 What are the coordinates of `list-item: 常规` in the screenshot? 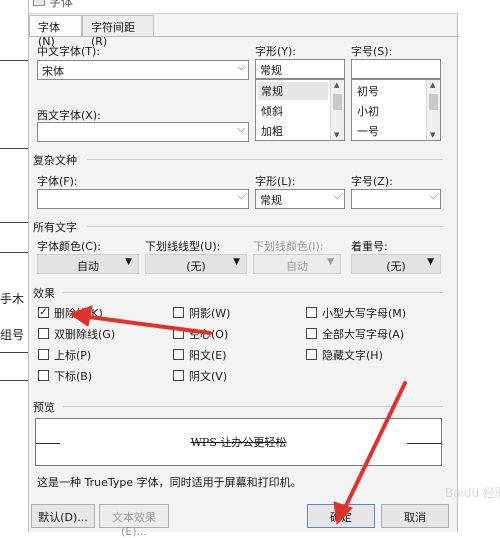 It's located at (293, 91).